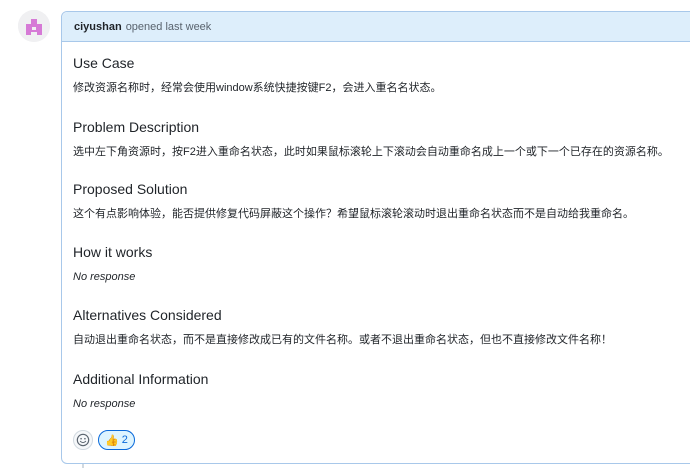 Image resolution: width=690 pixels, height=468 pixels. I want to click on thumbs-up-reaction-button: 👍 2, so click(116, 440).